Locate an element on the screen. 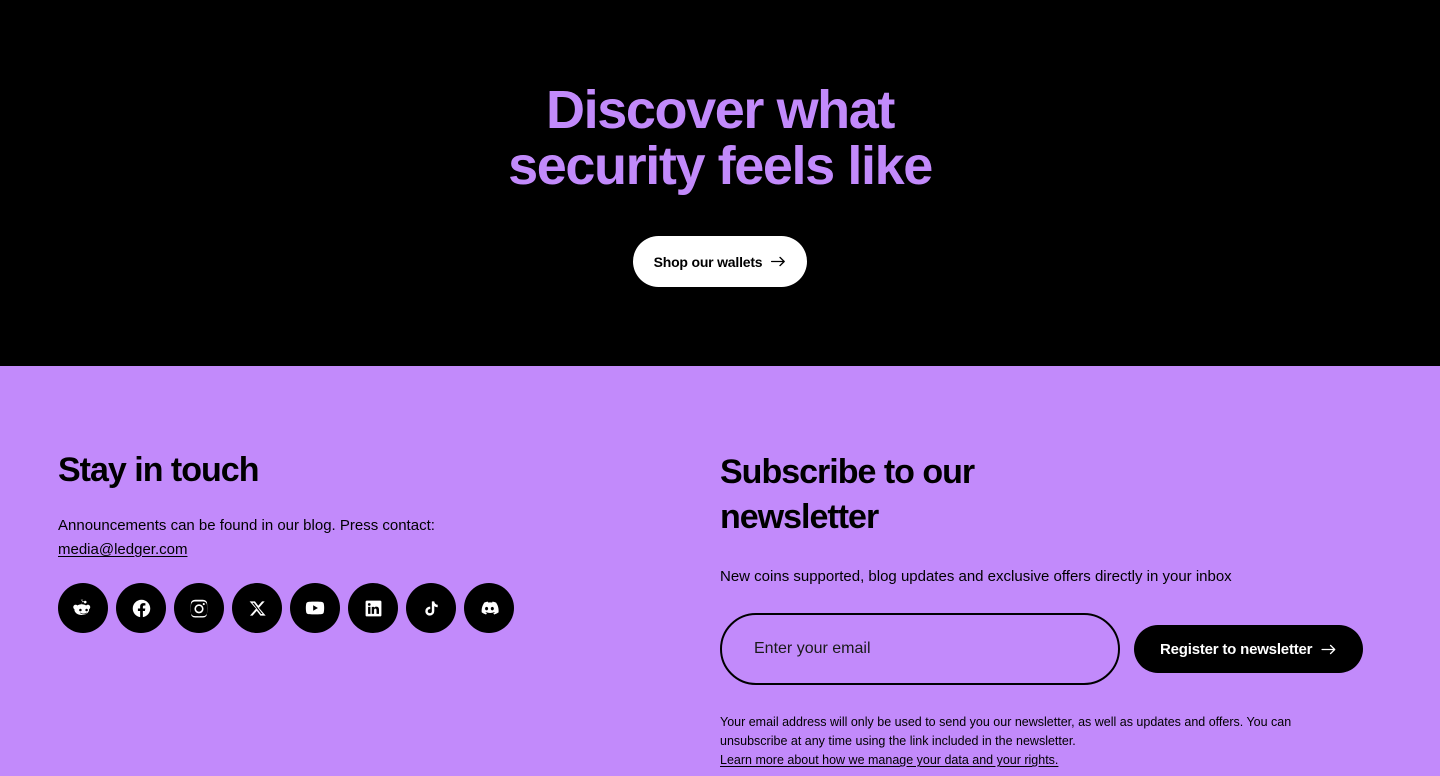 This screenshot has height=776, width=1440. youtube-icon is located at coordinates (315, 608).